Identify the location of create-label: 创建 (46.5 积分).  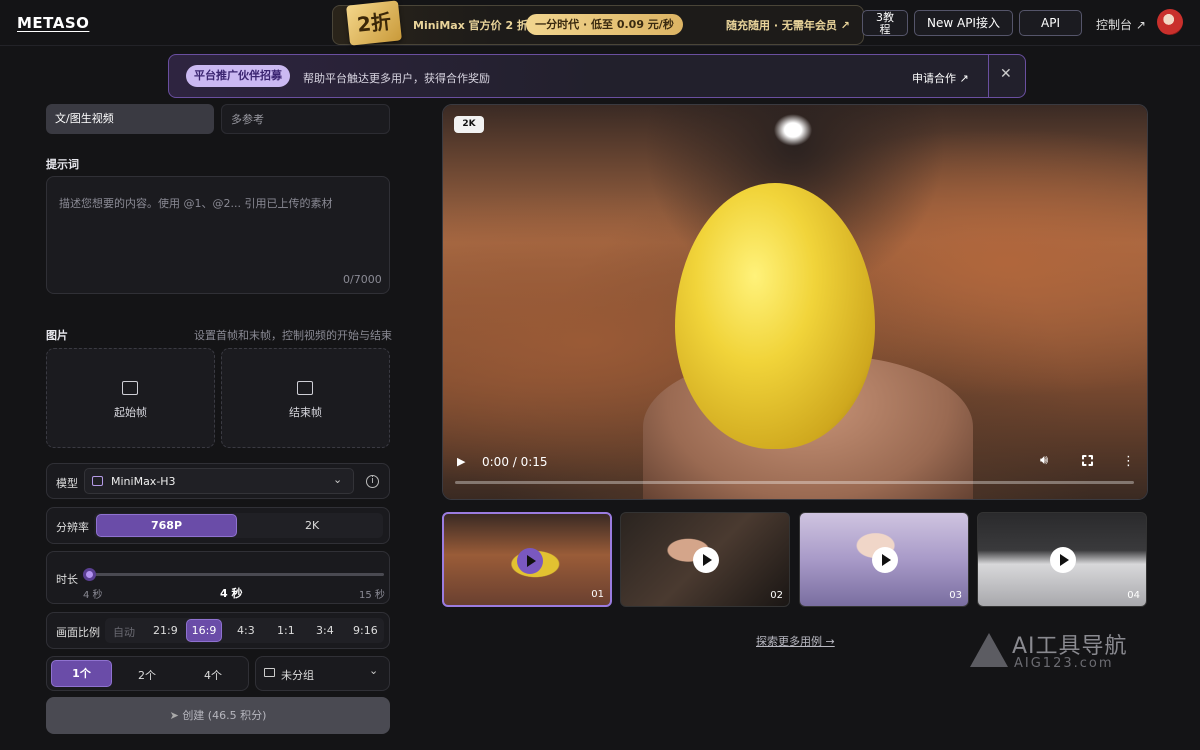
(224, 715).